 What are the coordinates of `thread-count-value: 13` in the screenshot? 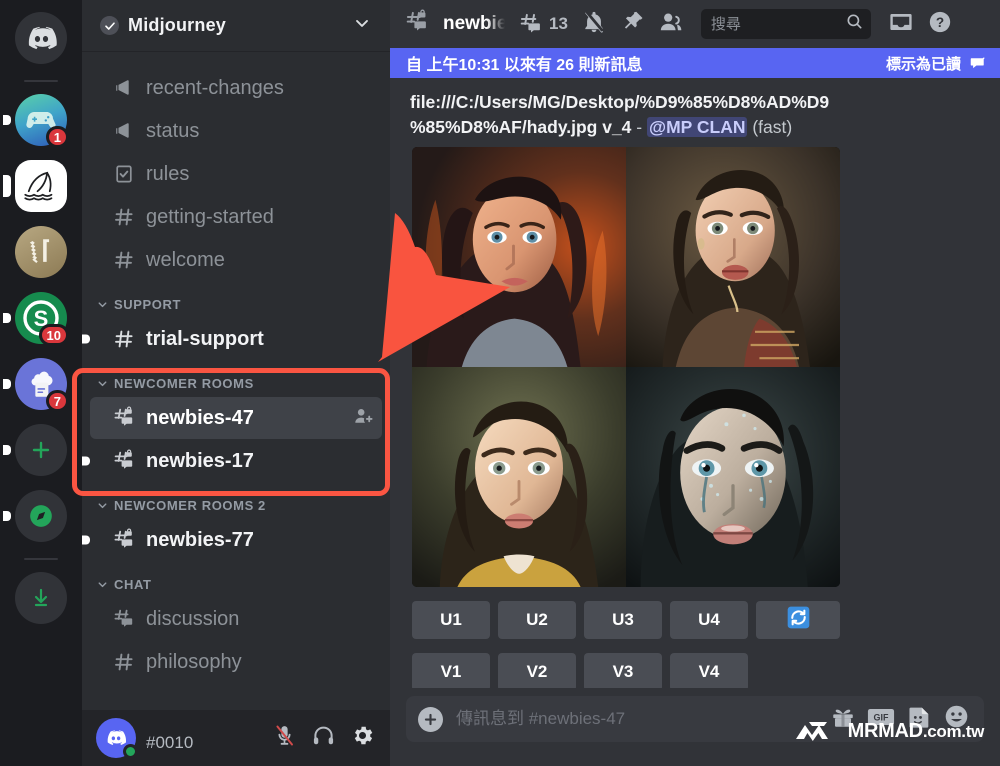 It's located at (558, 23).